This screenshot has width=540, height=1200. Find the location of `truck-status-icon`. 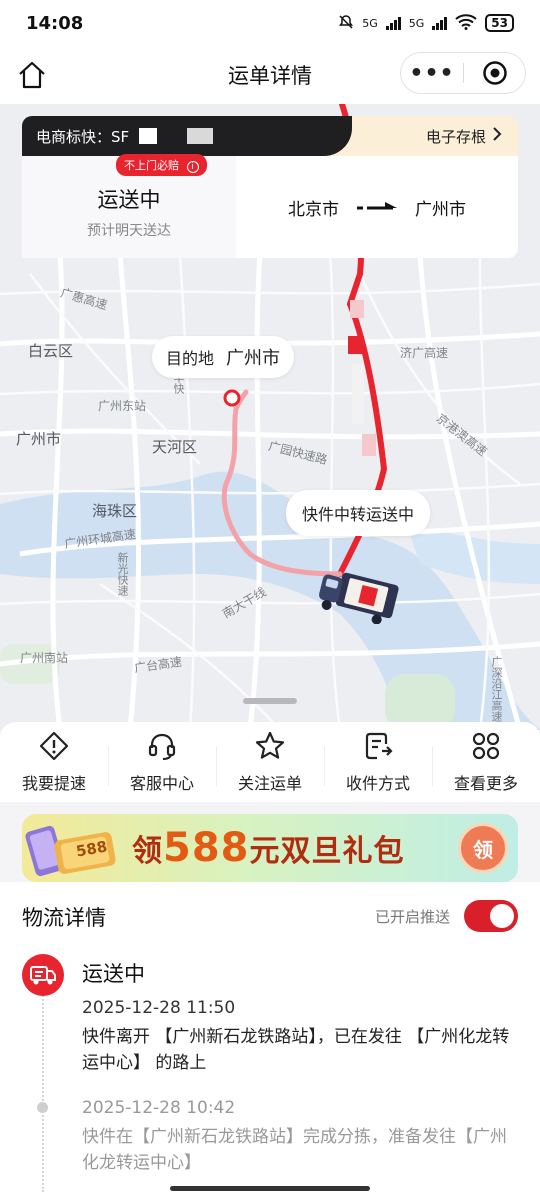

truck-status-icon is located at coordinates (43, 975).